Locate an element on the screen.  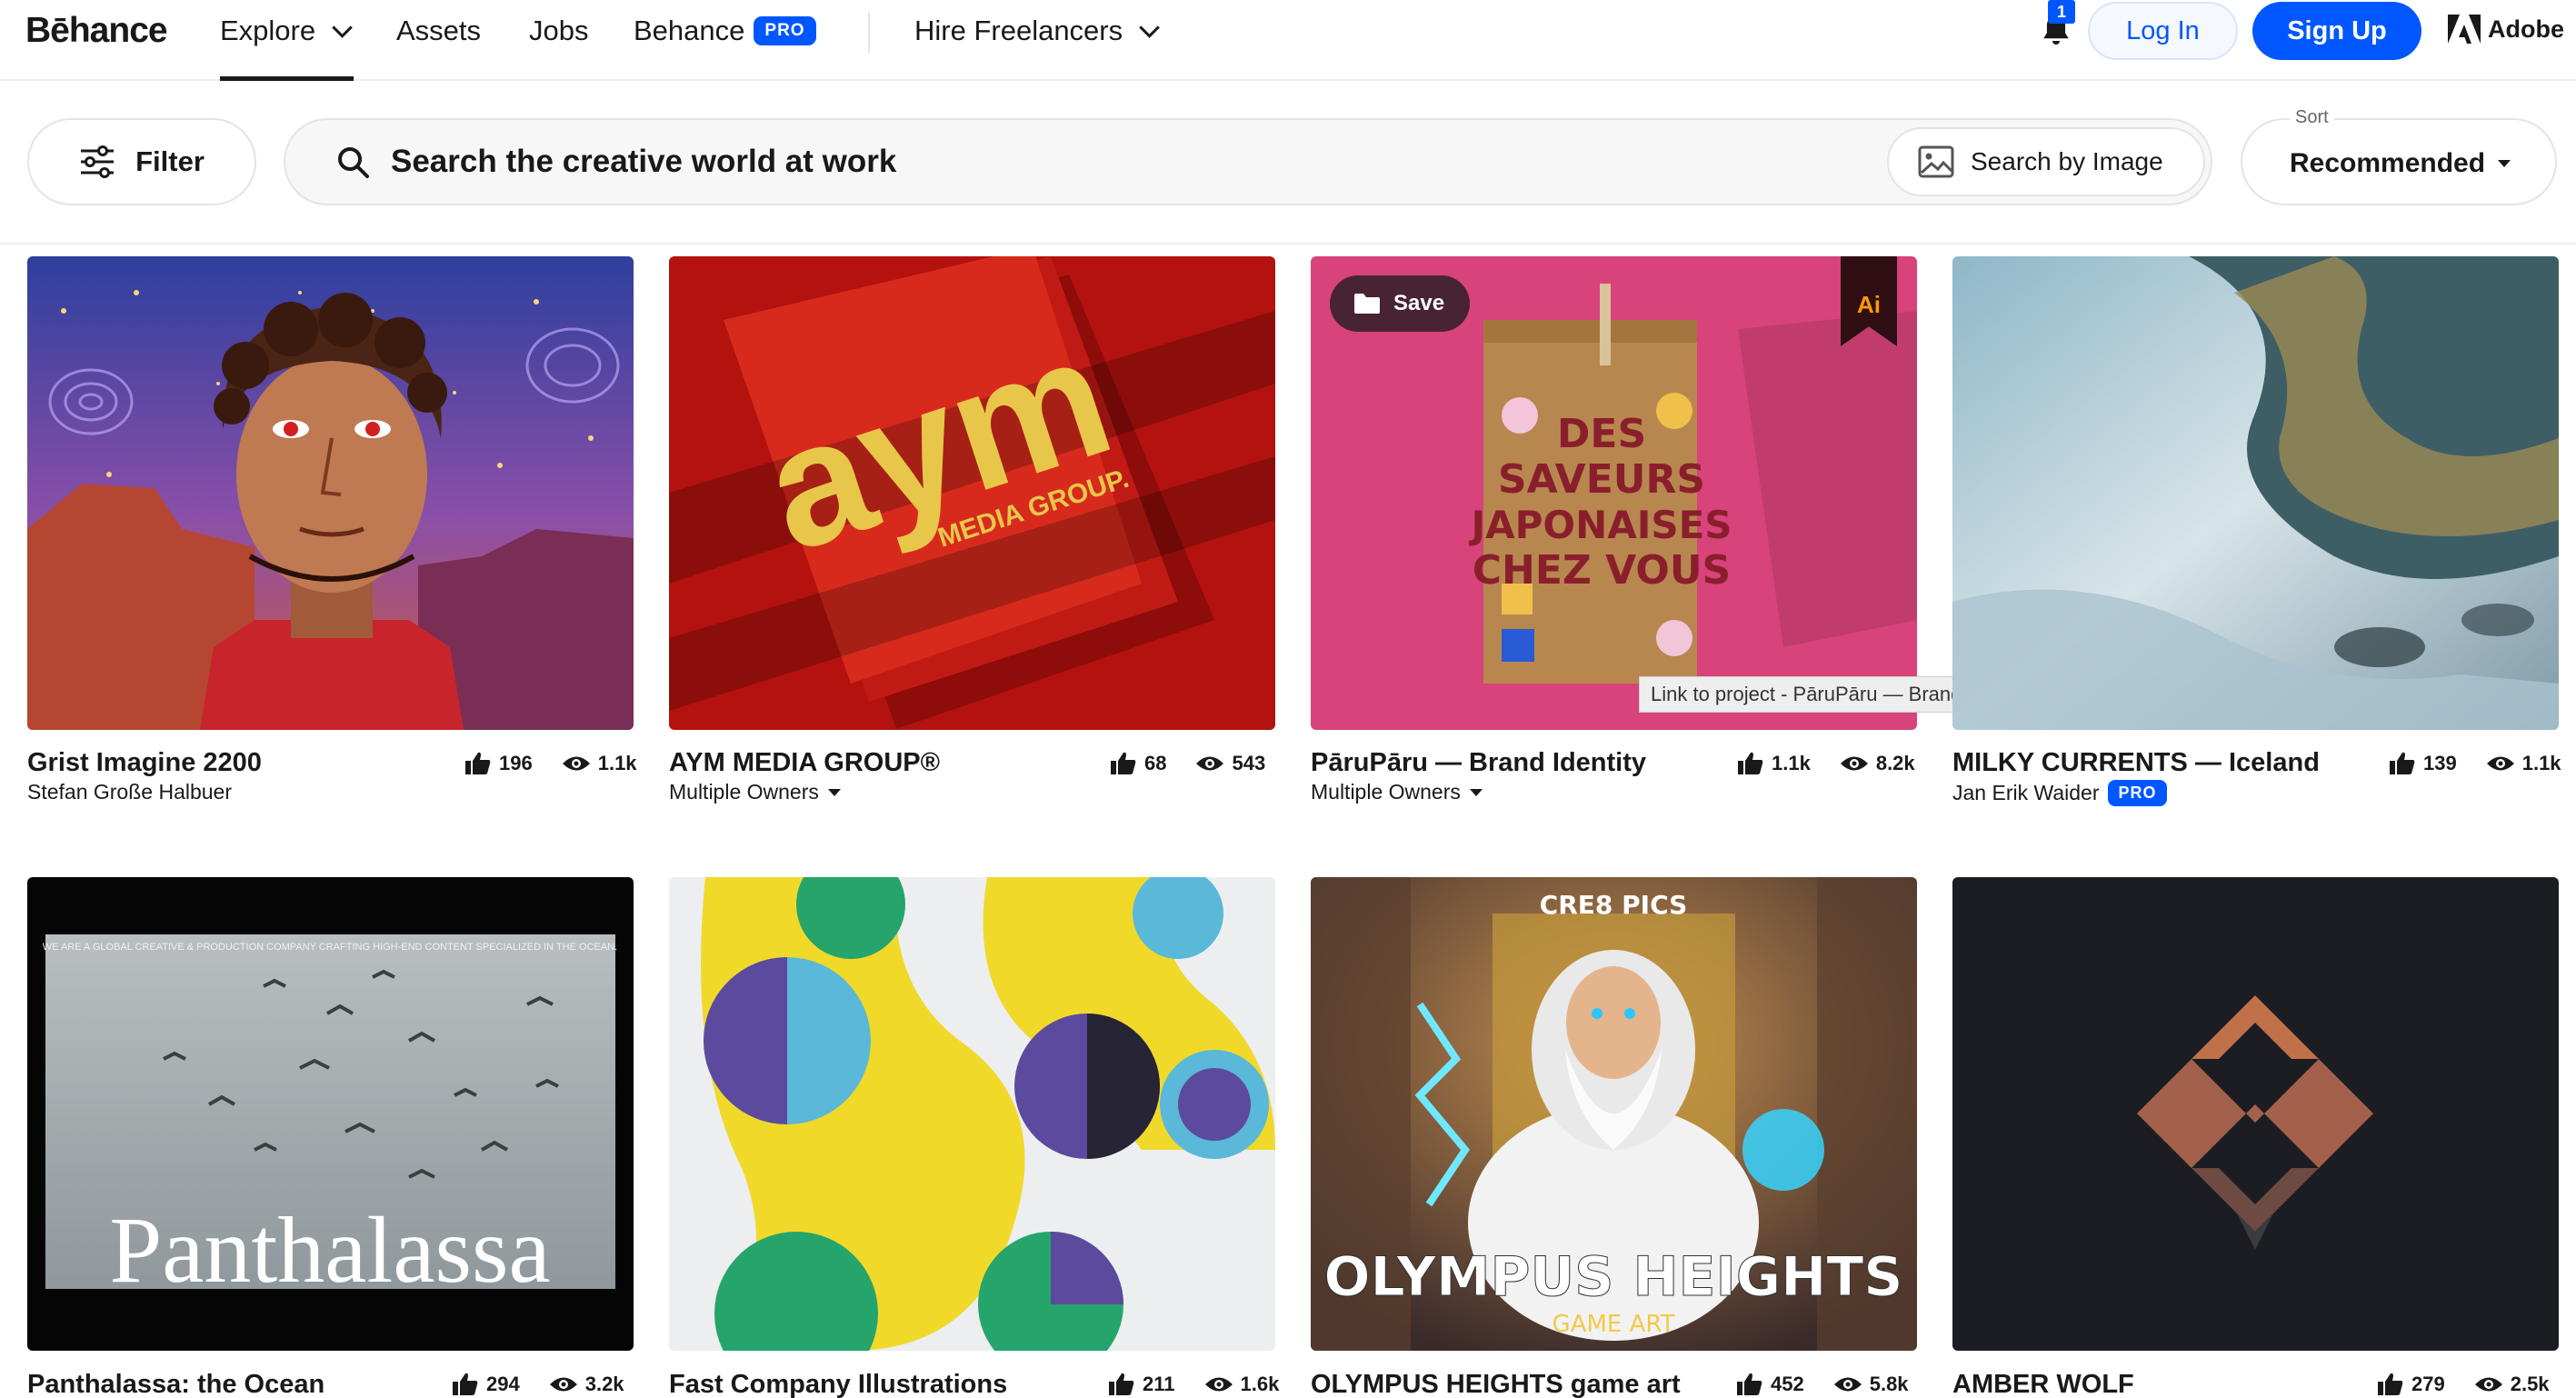
filter-sliders-icon is located at coordinates (98, 161).